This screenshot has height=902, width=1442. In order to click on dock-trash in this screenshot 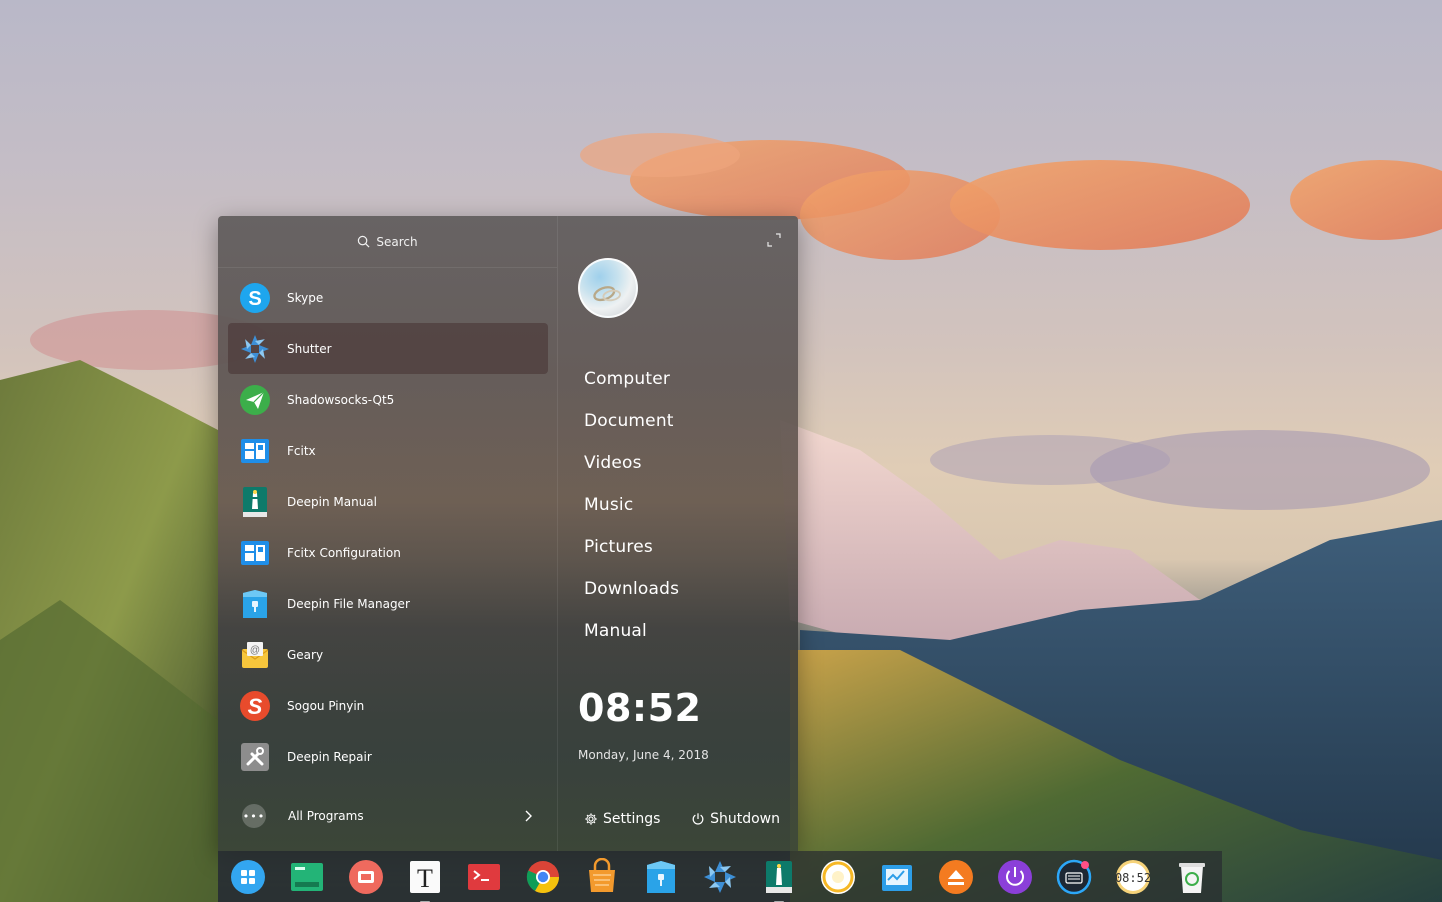, I will do `click(1192, 877)`.